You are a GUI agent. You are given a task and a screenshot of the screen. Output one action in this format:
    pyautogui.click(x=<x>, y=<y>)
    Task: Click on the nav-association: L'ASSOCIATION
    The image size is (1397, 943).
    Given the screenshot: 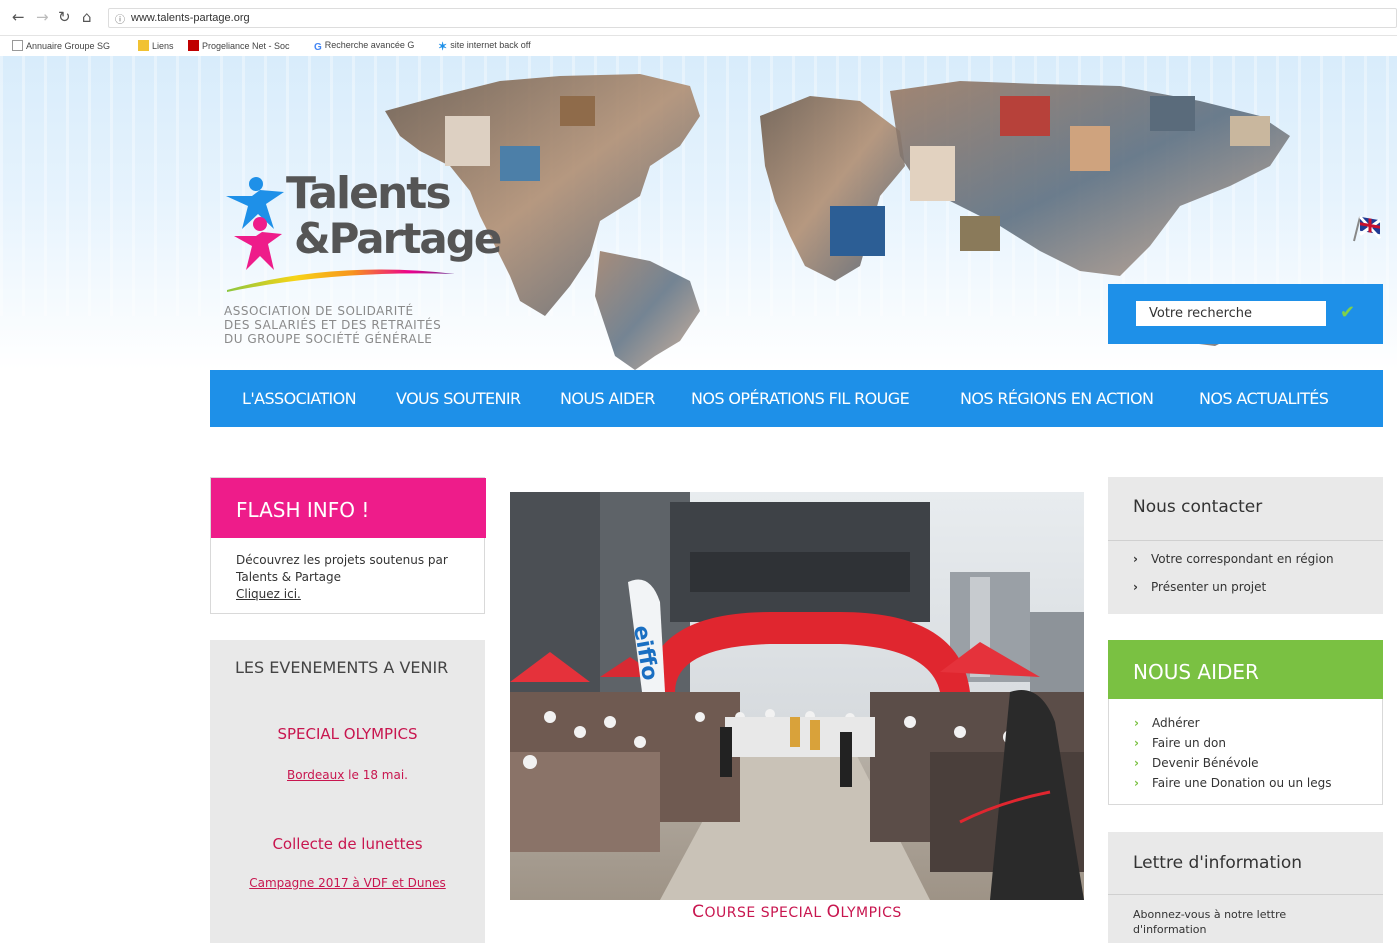 What is the action you would take?
    pyautogui.click(x=299, y=398)
    